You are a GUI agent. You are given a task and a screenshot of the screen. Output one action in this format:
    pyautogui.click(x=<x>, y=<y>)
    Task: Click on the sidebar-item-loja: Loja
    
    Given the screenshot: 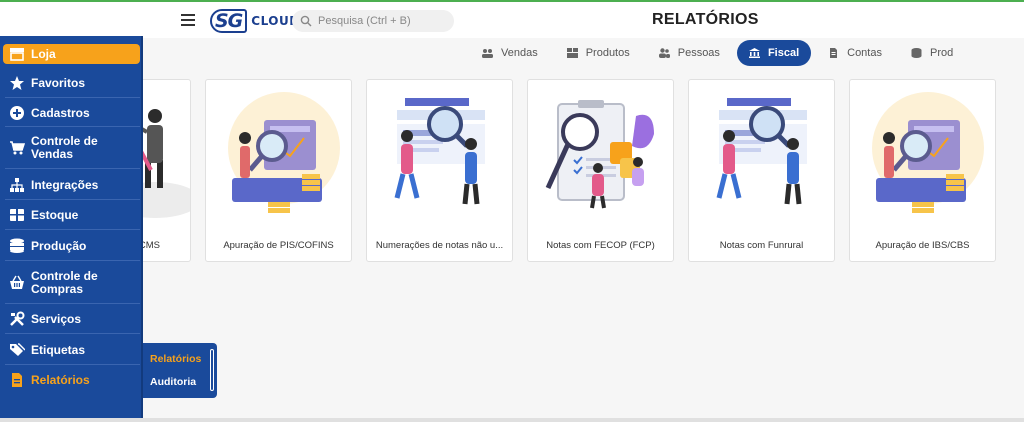 What is the action you would take?
    pyautogui.click(x=71, y=54)
    